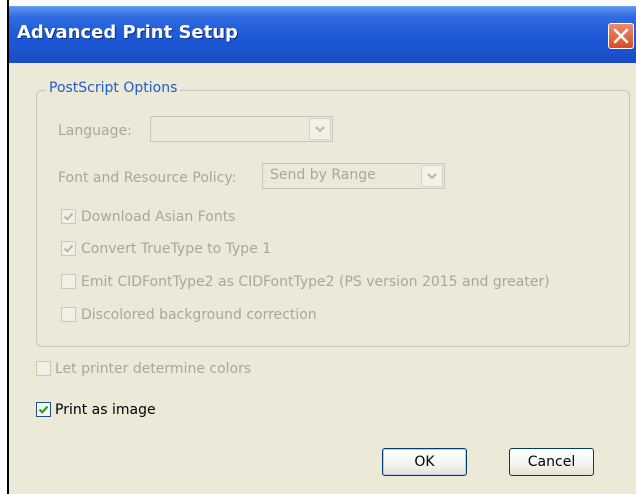  Describe the element at coordinates (127, 32) in the screenshot. I see `dialog-title: Advanced Print Setup` at that location.